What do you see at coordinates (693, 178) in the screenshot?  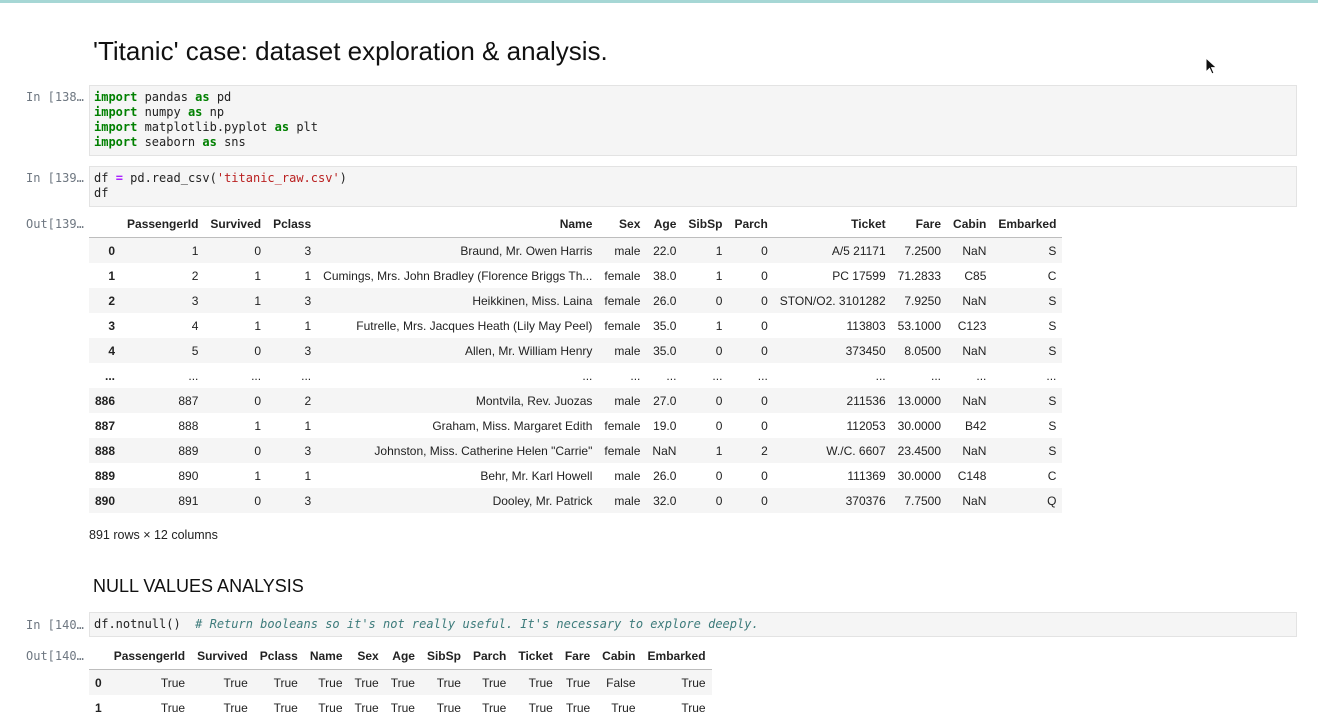 I see `code-line: df = pd.read_csv('titanic_raw.csv')` at bounding box center [693, 178].